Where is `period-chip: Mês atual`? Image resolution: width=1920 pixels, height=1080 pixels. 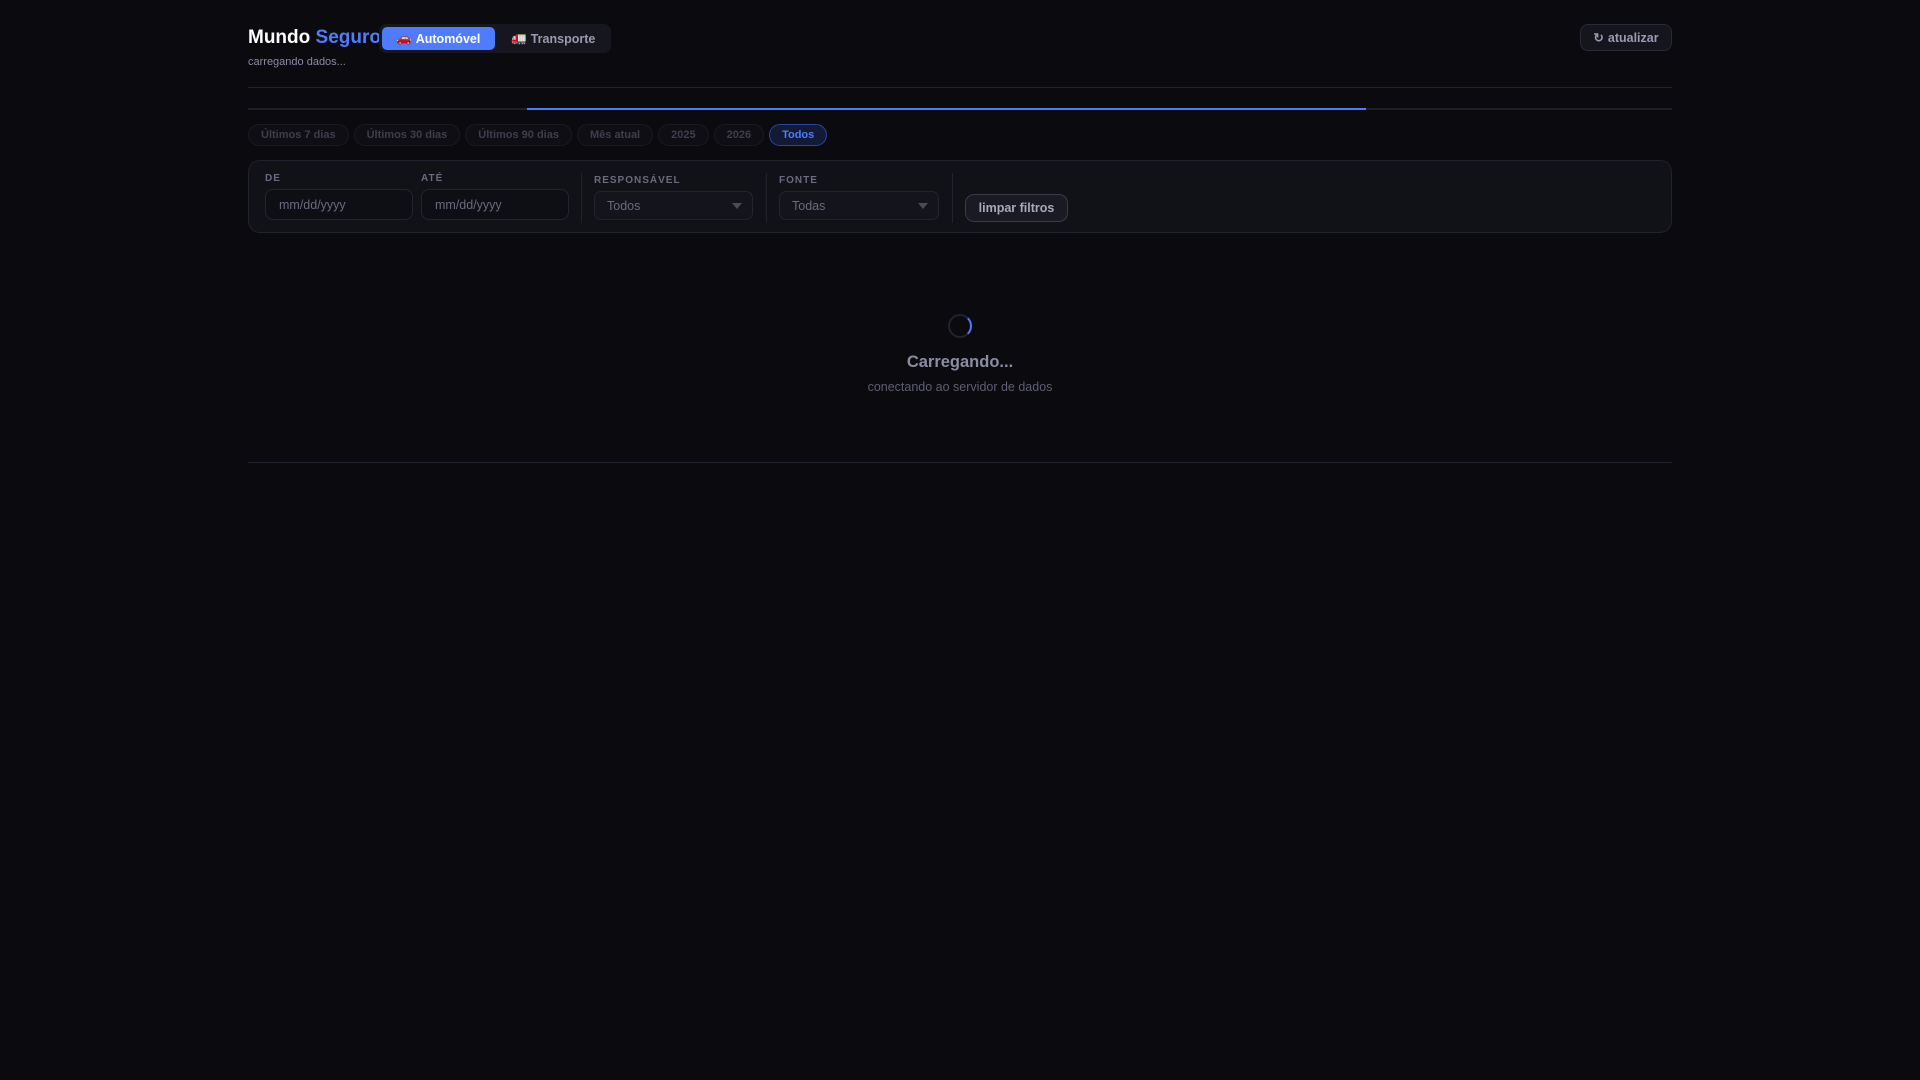
period-chip: Mês atual is located at coordinates (615, 135).